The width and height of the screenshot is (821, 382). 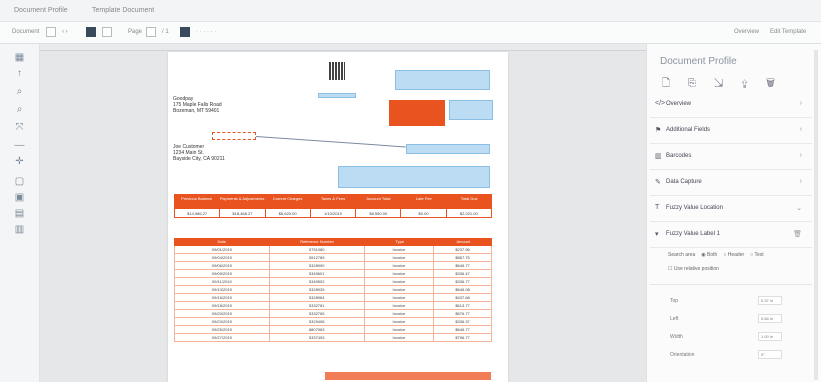 I want to click on qr-code, so click(x=337, y=71).